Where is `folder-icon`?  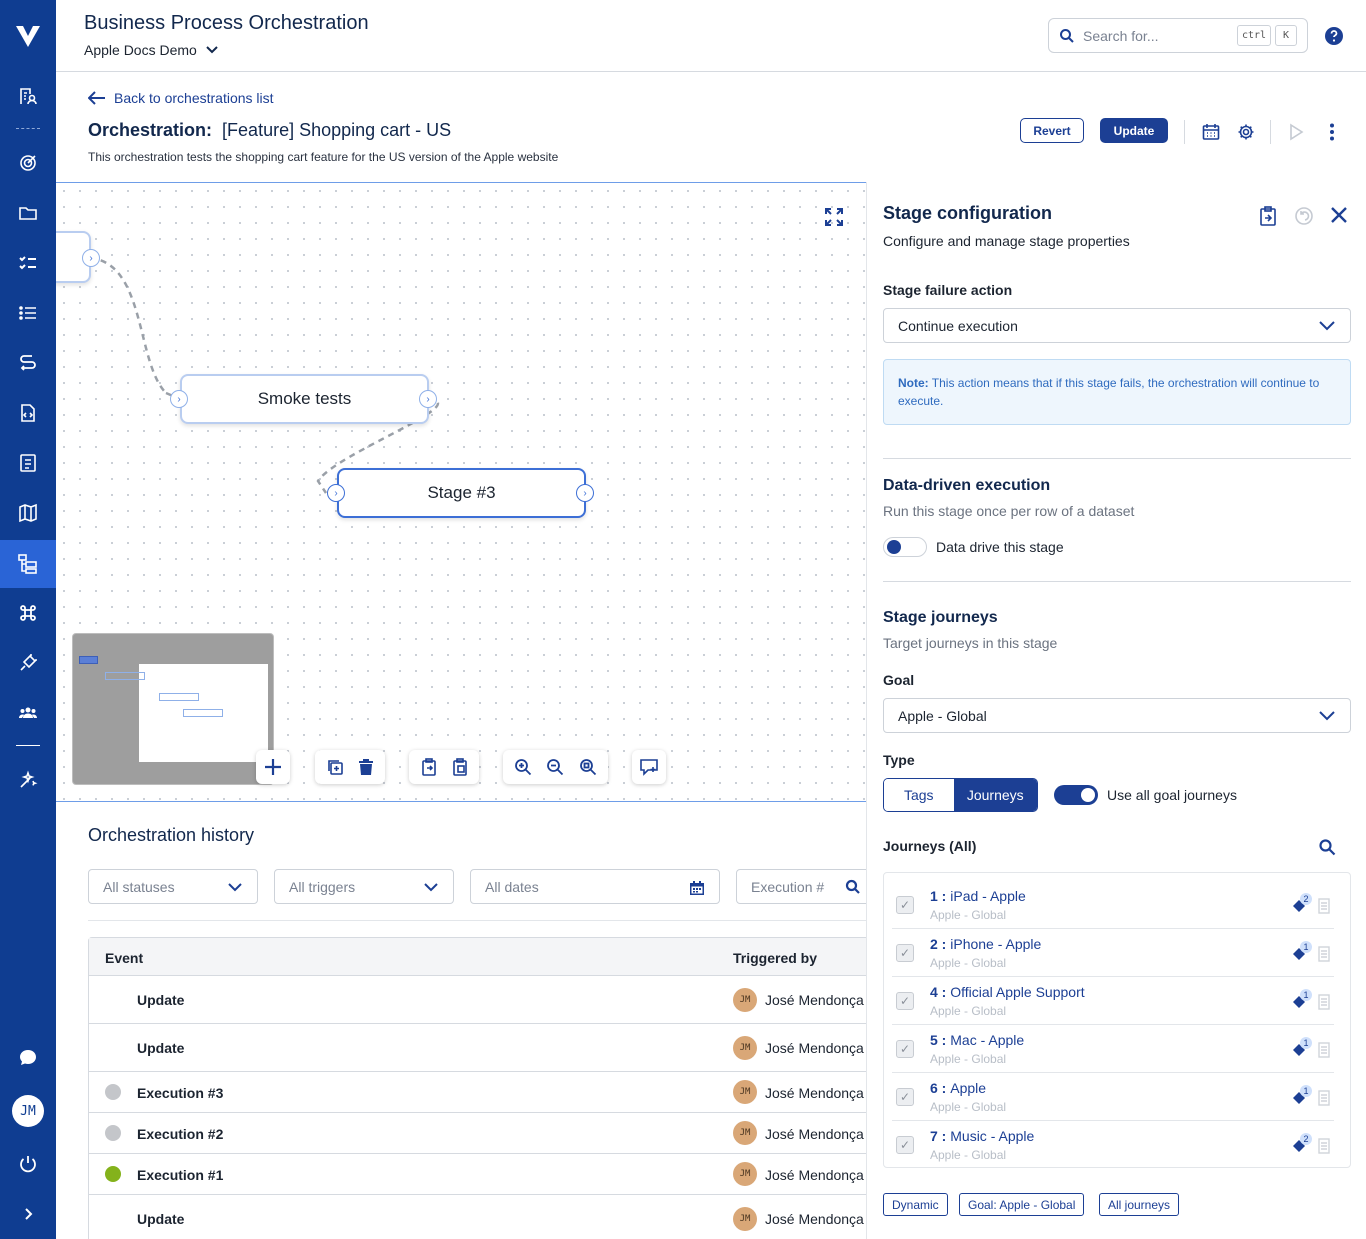
folder-icon is located at coordinates (28, 213).